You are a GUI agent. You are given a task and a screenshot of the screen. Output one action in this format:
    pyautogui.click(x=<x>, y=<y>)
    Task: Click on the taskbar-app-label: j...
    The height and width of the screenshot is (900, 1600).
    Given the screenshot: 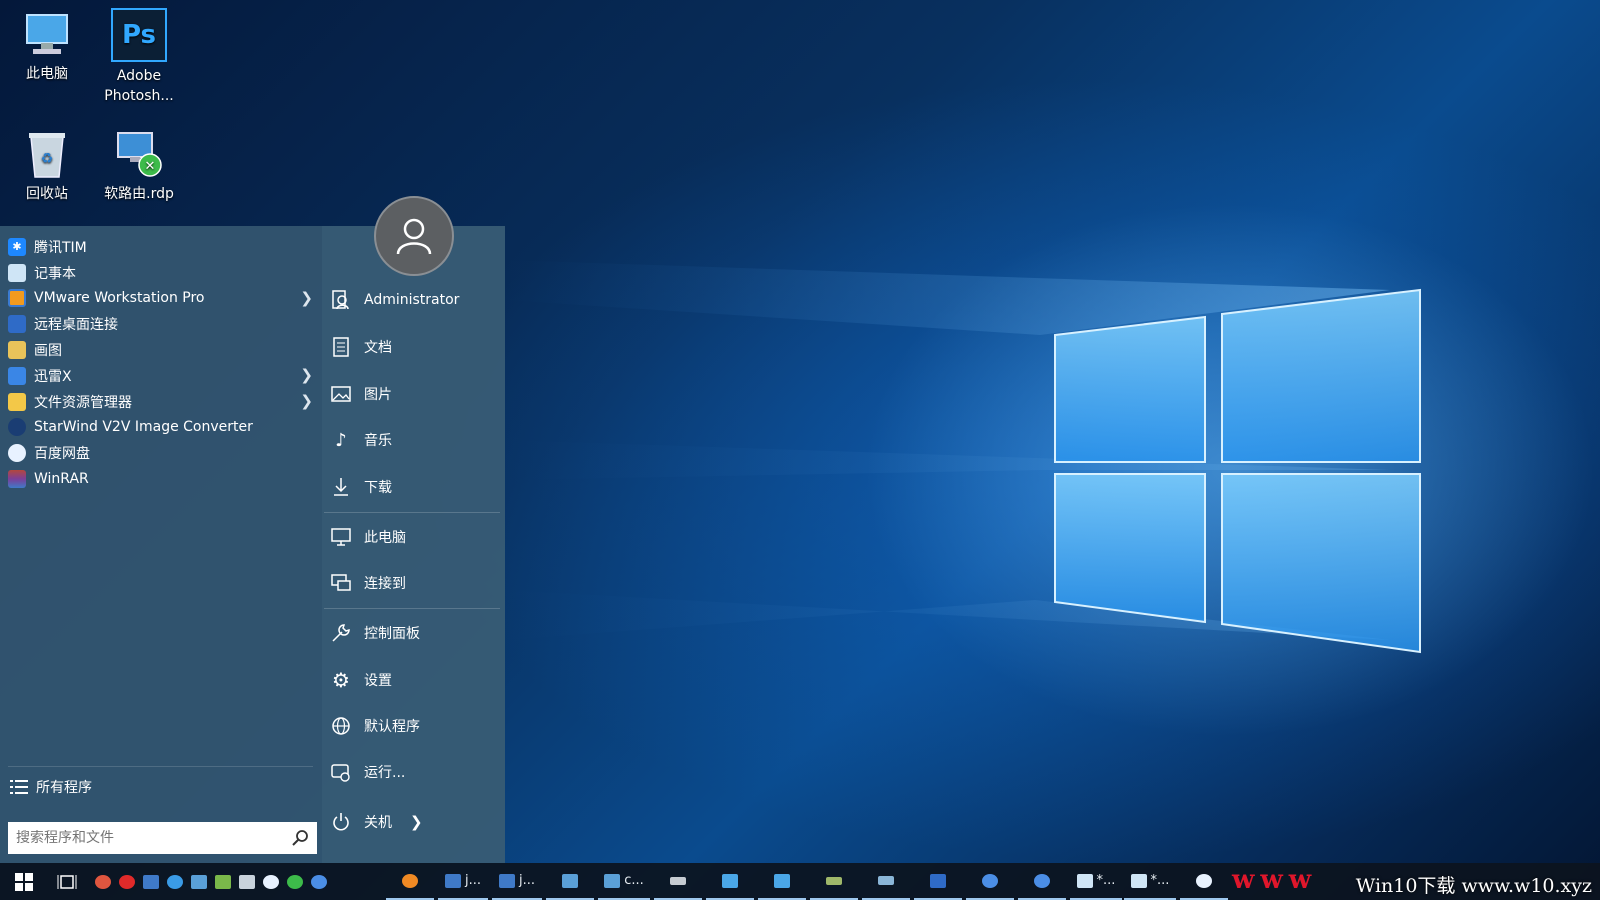 What is the action you would take?
    pyautogui.click(x=526, y=880)
    